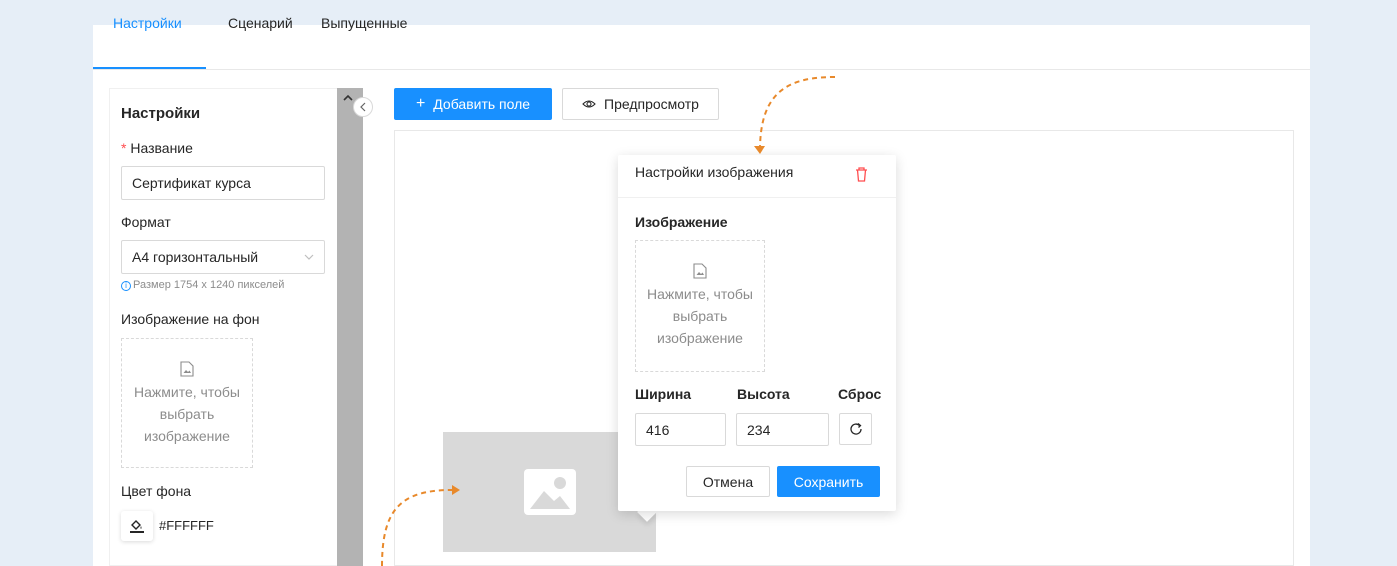 Image resolution: width=1397 pixels, height=566 pixels. What do you see at coordinates (348, 99) in the screenshot?
I see `scroll-up-icon` at bounding box center [348, 99].